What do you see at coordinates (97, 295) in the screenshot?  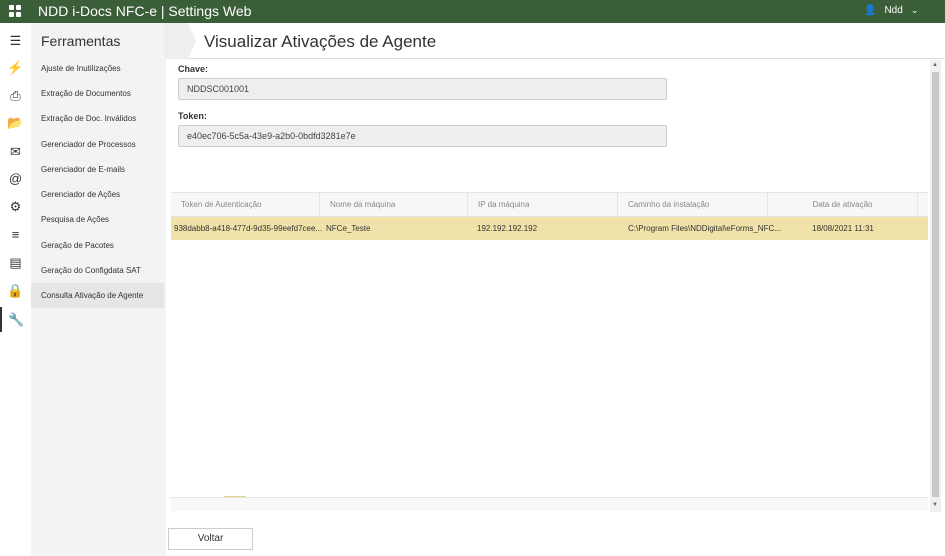 I see `sidebar-item-consulta-ativacao: Consulta Ativação de Agente` at bounding box center [97, 295].